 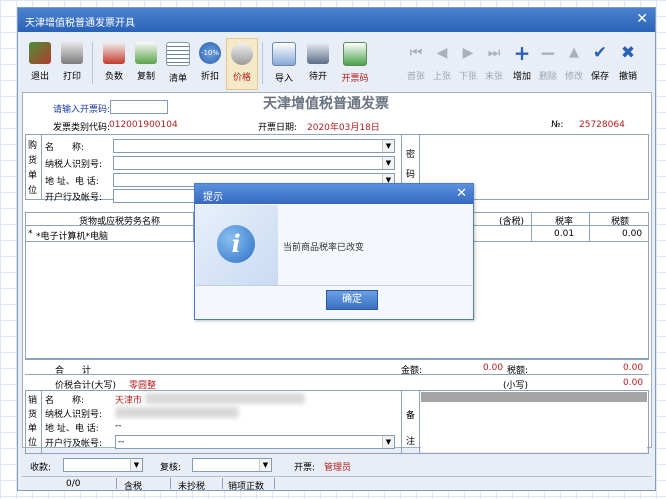 What do you see at coordinates (209, 77) in the screenshot?
I see `discount-label: 折扣` at bounding box center [209, 77].